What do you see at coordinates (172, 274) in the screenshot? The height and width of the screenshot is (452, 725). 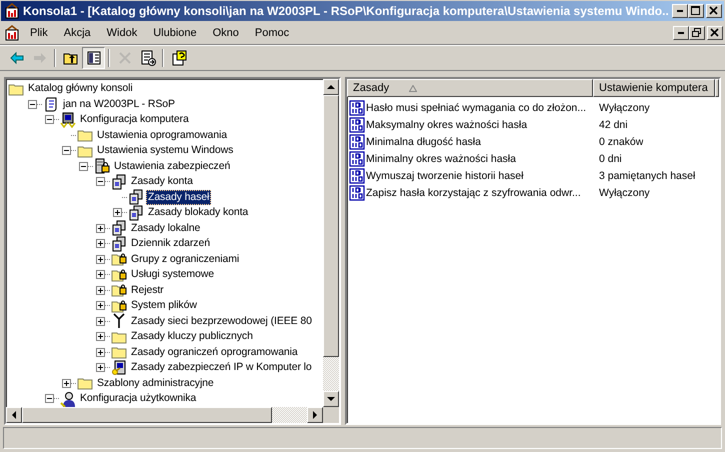 I see `tree-item: Usługi systemowe` at bounding box center [172, 274].